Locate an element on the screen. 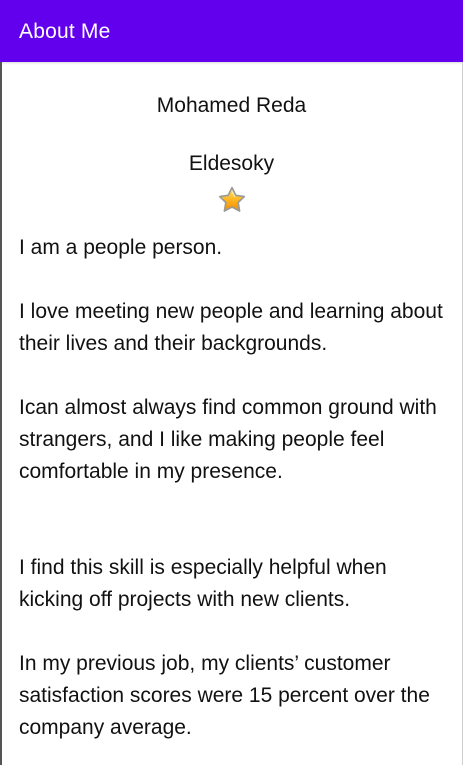 Image resolution: width=463 pixels, height=765 pixels. star-icon is located at coordinates (231, 199).